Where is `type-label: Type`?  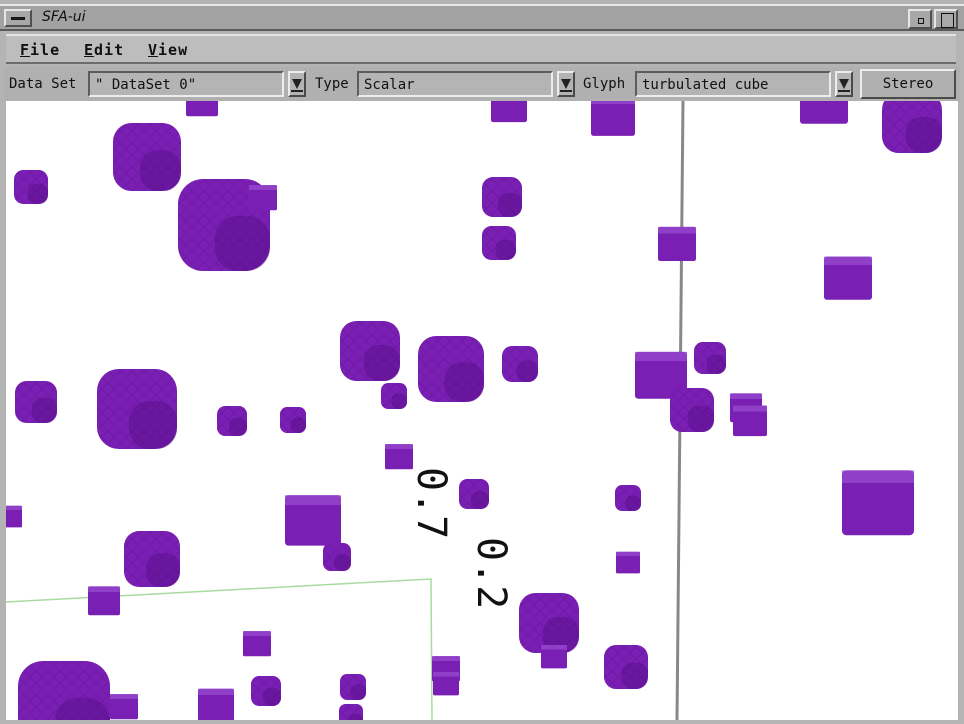 type-label: Type is located at coordinates (332, 84).